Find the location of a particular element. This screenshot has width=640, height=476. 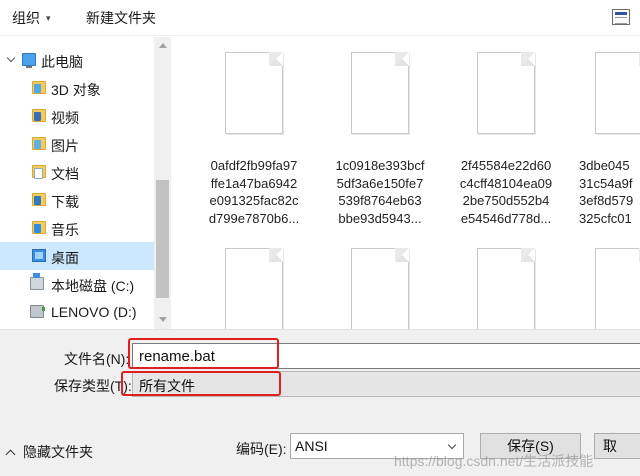

nav-item-label: 文档 is located at coordinates (65, 174).